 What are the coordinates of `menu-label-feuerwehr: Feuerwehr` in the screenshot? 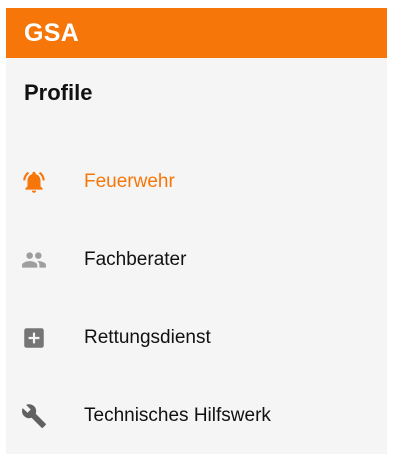 It's located at (129, 181).